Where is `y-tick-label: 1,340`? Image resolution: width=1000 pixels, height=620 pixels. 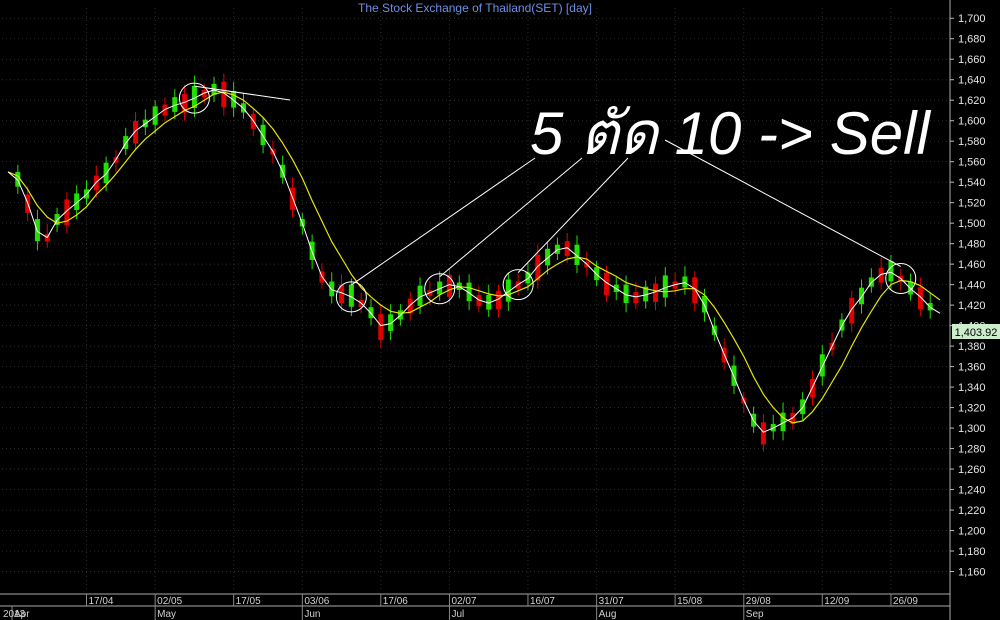 y-tick-label: 1,340 is located at coordinates (972, 388).